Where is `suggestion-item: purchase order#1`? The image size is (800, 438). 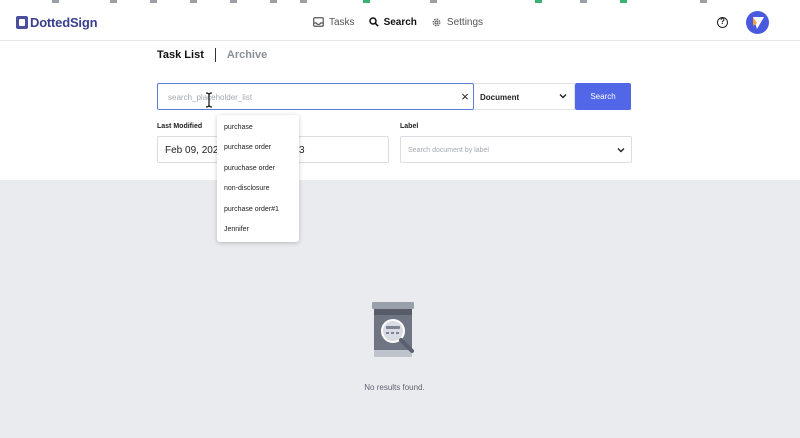
suggestion-item: purchase order#1 is located at coordinates (258, 210).